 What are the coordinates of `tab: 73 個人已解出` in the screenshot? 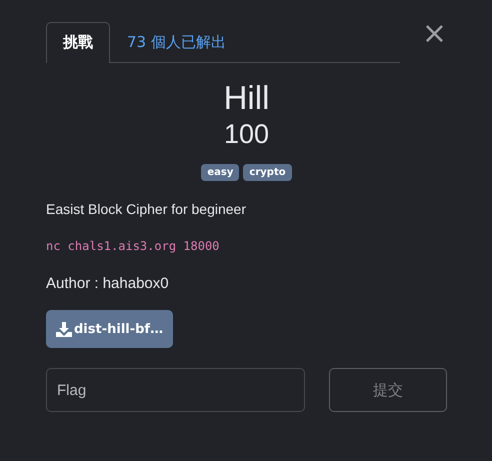 It's located at (176, 42).